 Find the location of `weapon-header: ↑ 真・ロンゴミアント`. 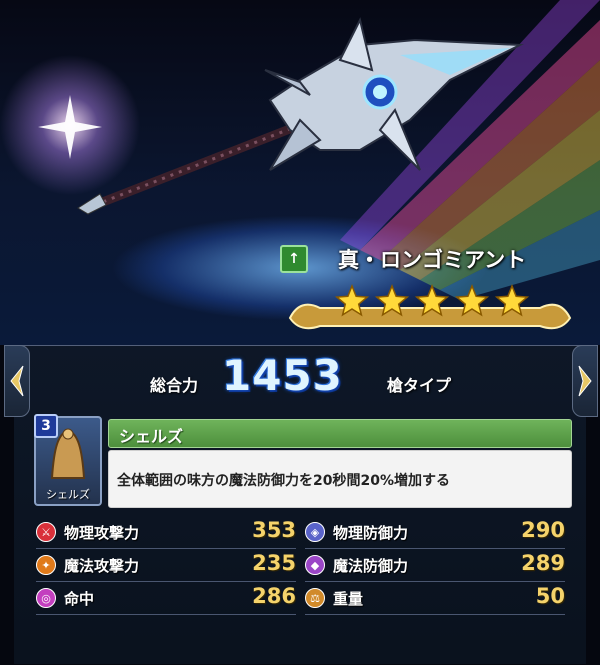

weapon-header: ↑ 真・ロンゴミアント is located at coordinates (430, 259).